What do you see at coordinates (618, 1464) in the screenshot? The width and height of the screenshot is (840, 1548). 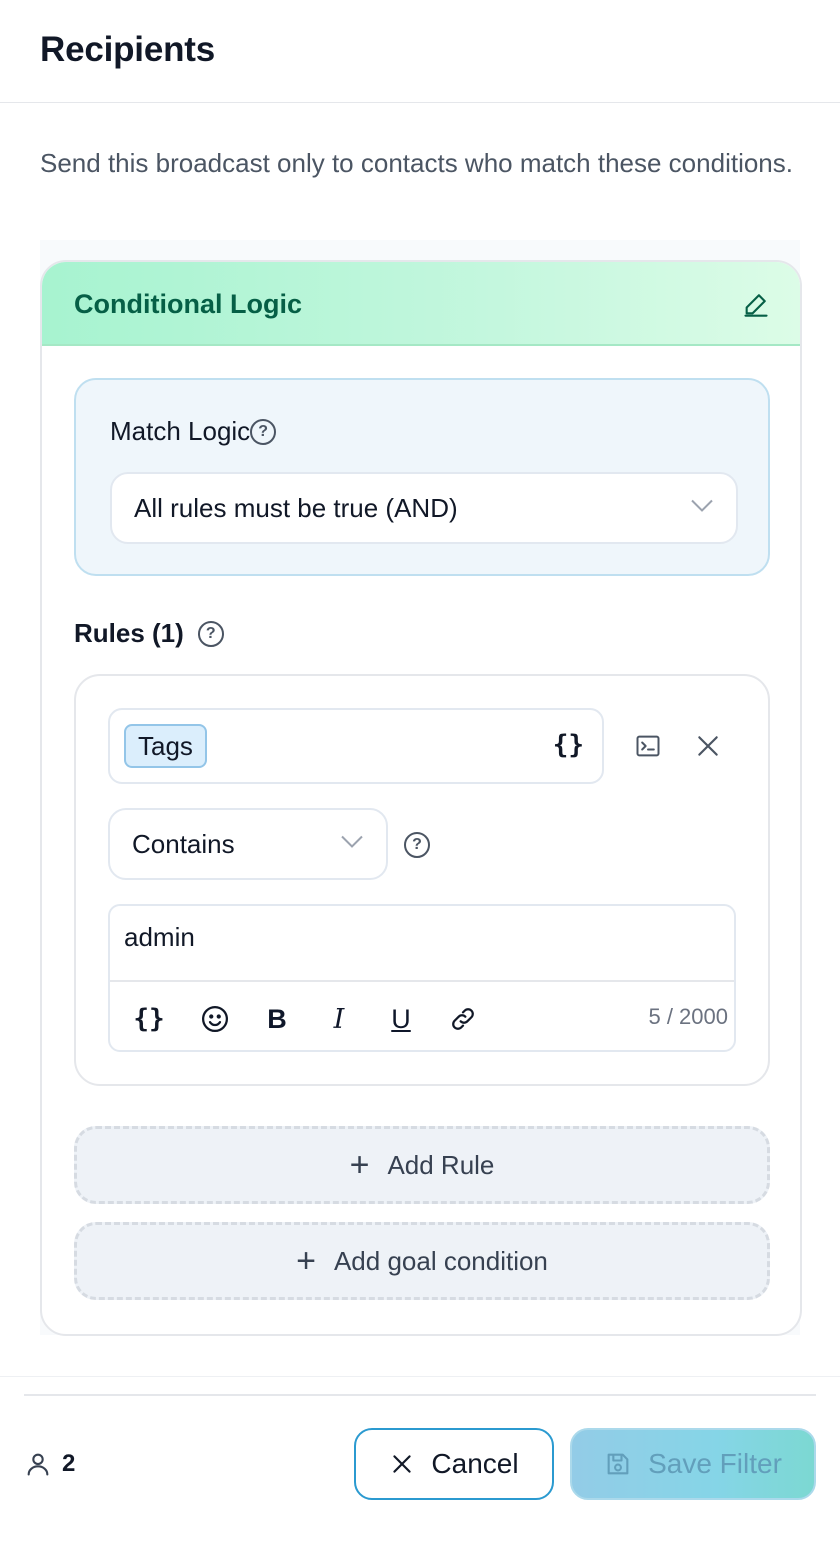 I see `save-icon` at bounding box center [618, 1464].